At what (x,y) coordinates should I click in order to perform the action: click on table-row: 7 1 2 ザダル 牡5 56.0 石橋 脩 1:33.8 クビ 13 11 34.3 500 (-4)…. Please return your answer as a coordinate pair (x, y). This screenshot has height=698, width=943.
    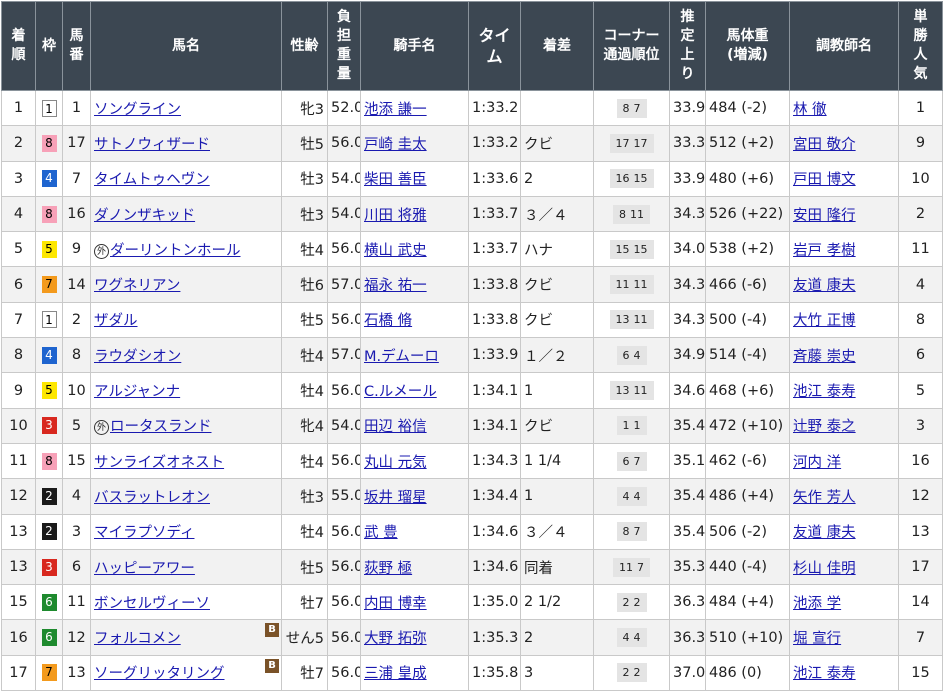
    Looking at the image, I should click on (472, 320).